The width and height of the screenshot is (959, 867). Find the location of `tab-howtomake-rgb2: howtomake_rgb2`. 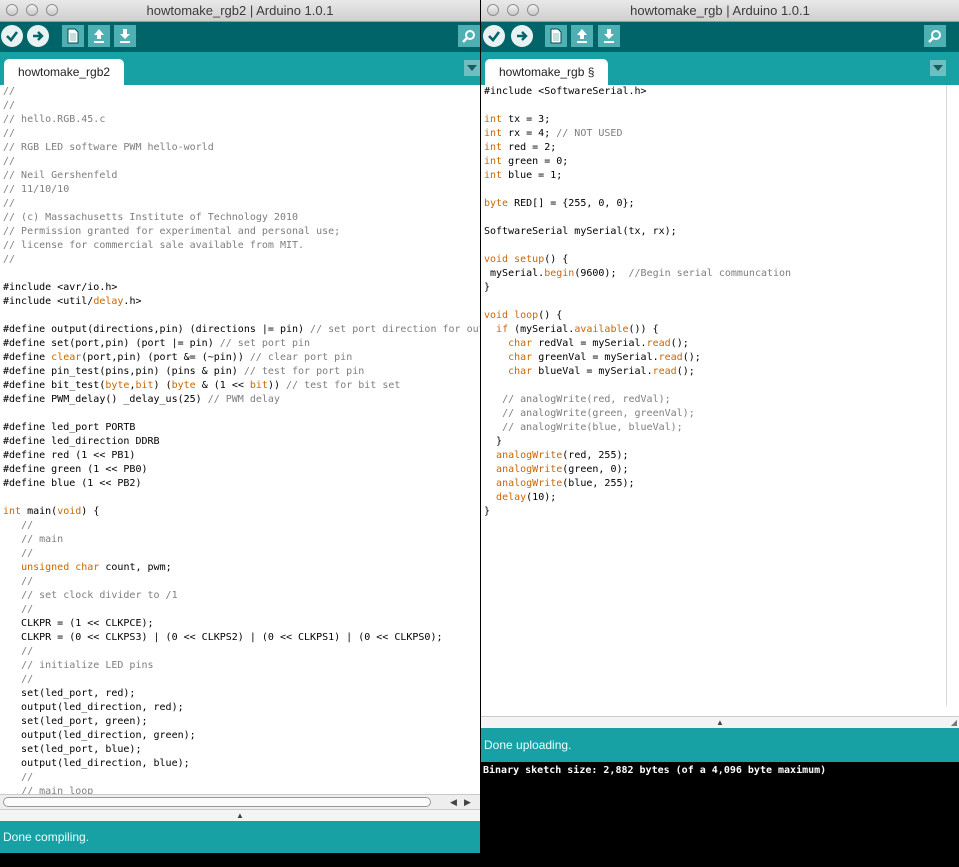

tab-howtomake-rgb2: howtomake_rgb2 is located at coordinates (64, 72).